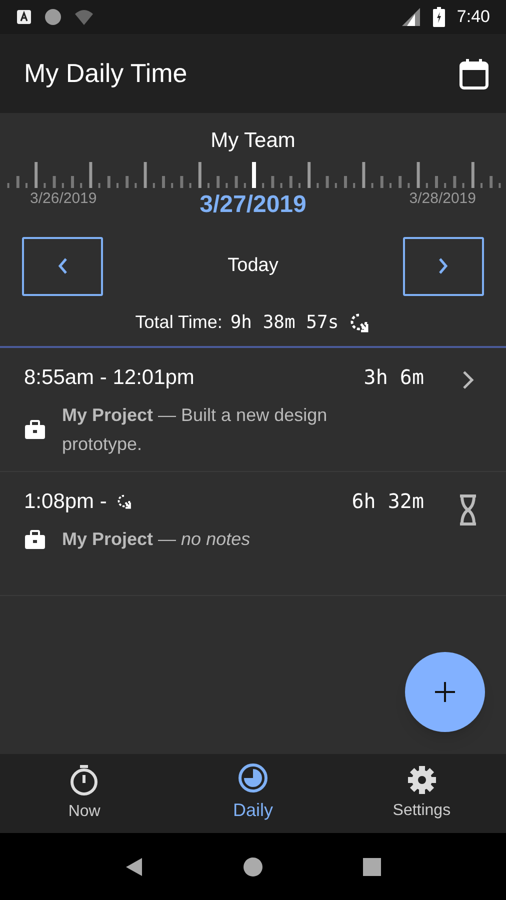 Image resolution: width=506 pixels, height=900 pixels. I want to click on nav-tab: Now, so click(84, 793).